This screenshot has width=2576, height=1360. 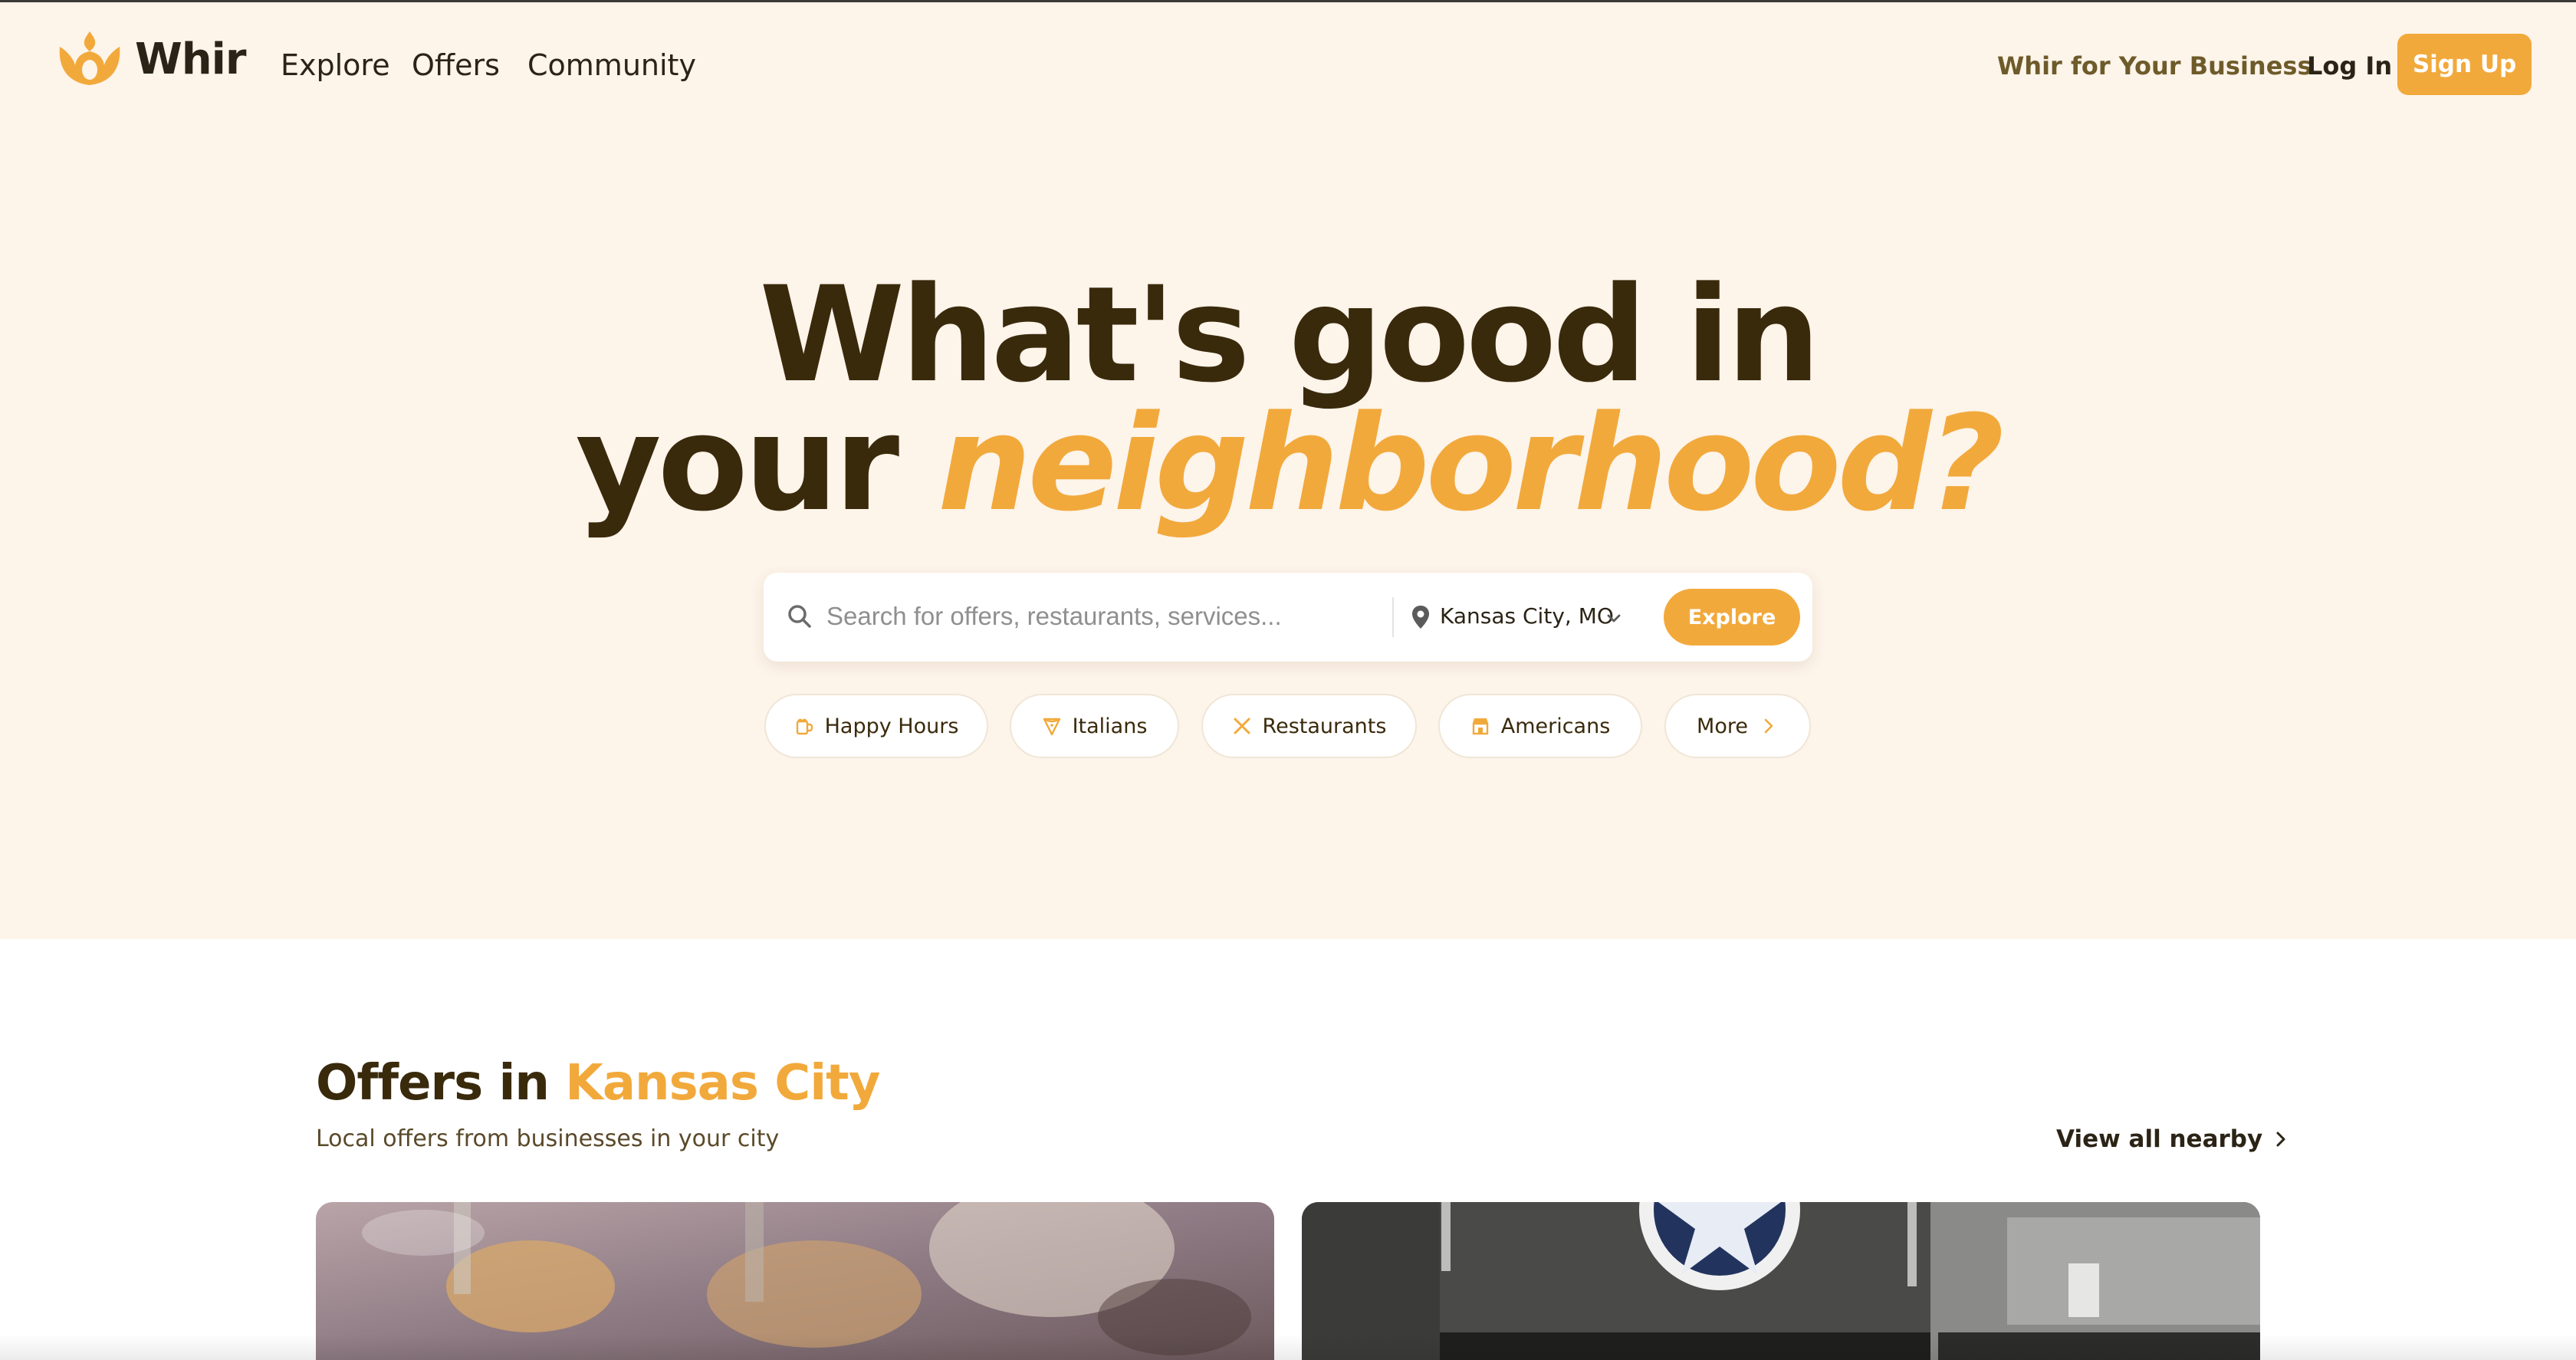 What do you see at coordinates (190, 59) in the screenshot?
I see `brand-name: Whir` at bounding box center [190, 59].